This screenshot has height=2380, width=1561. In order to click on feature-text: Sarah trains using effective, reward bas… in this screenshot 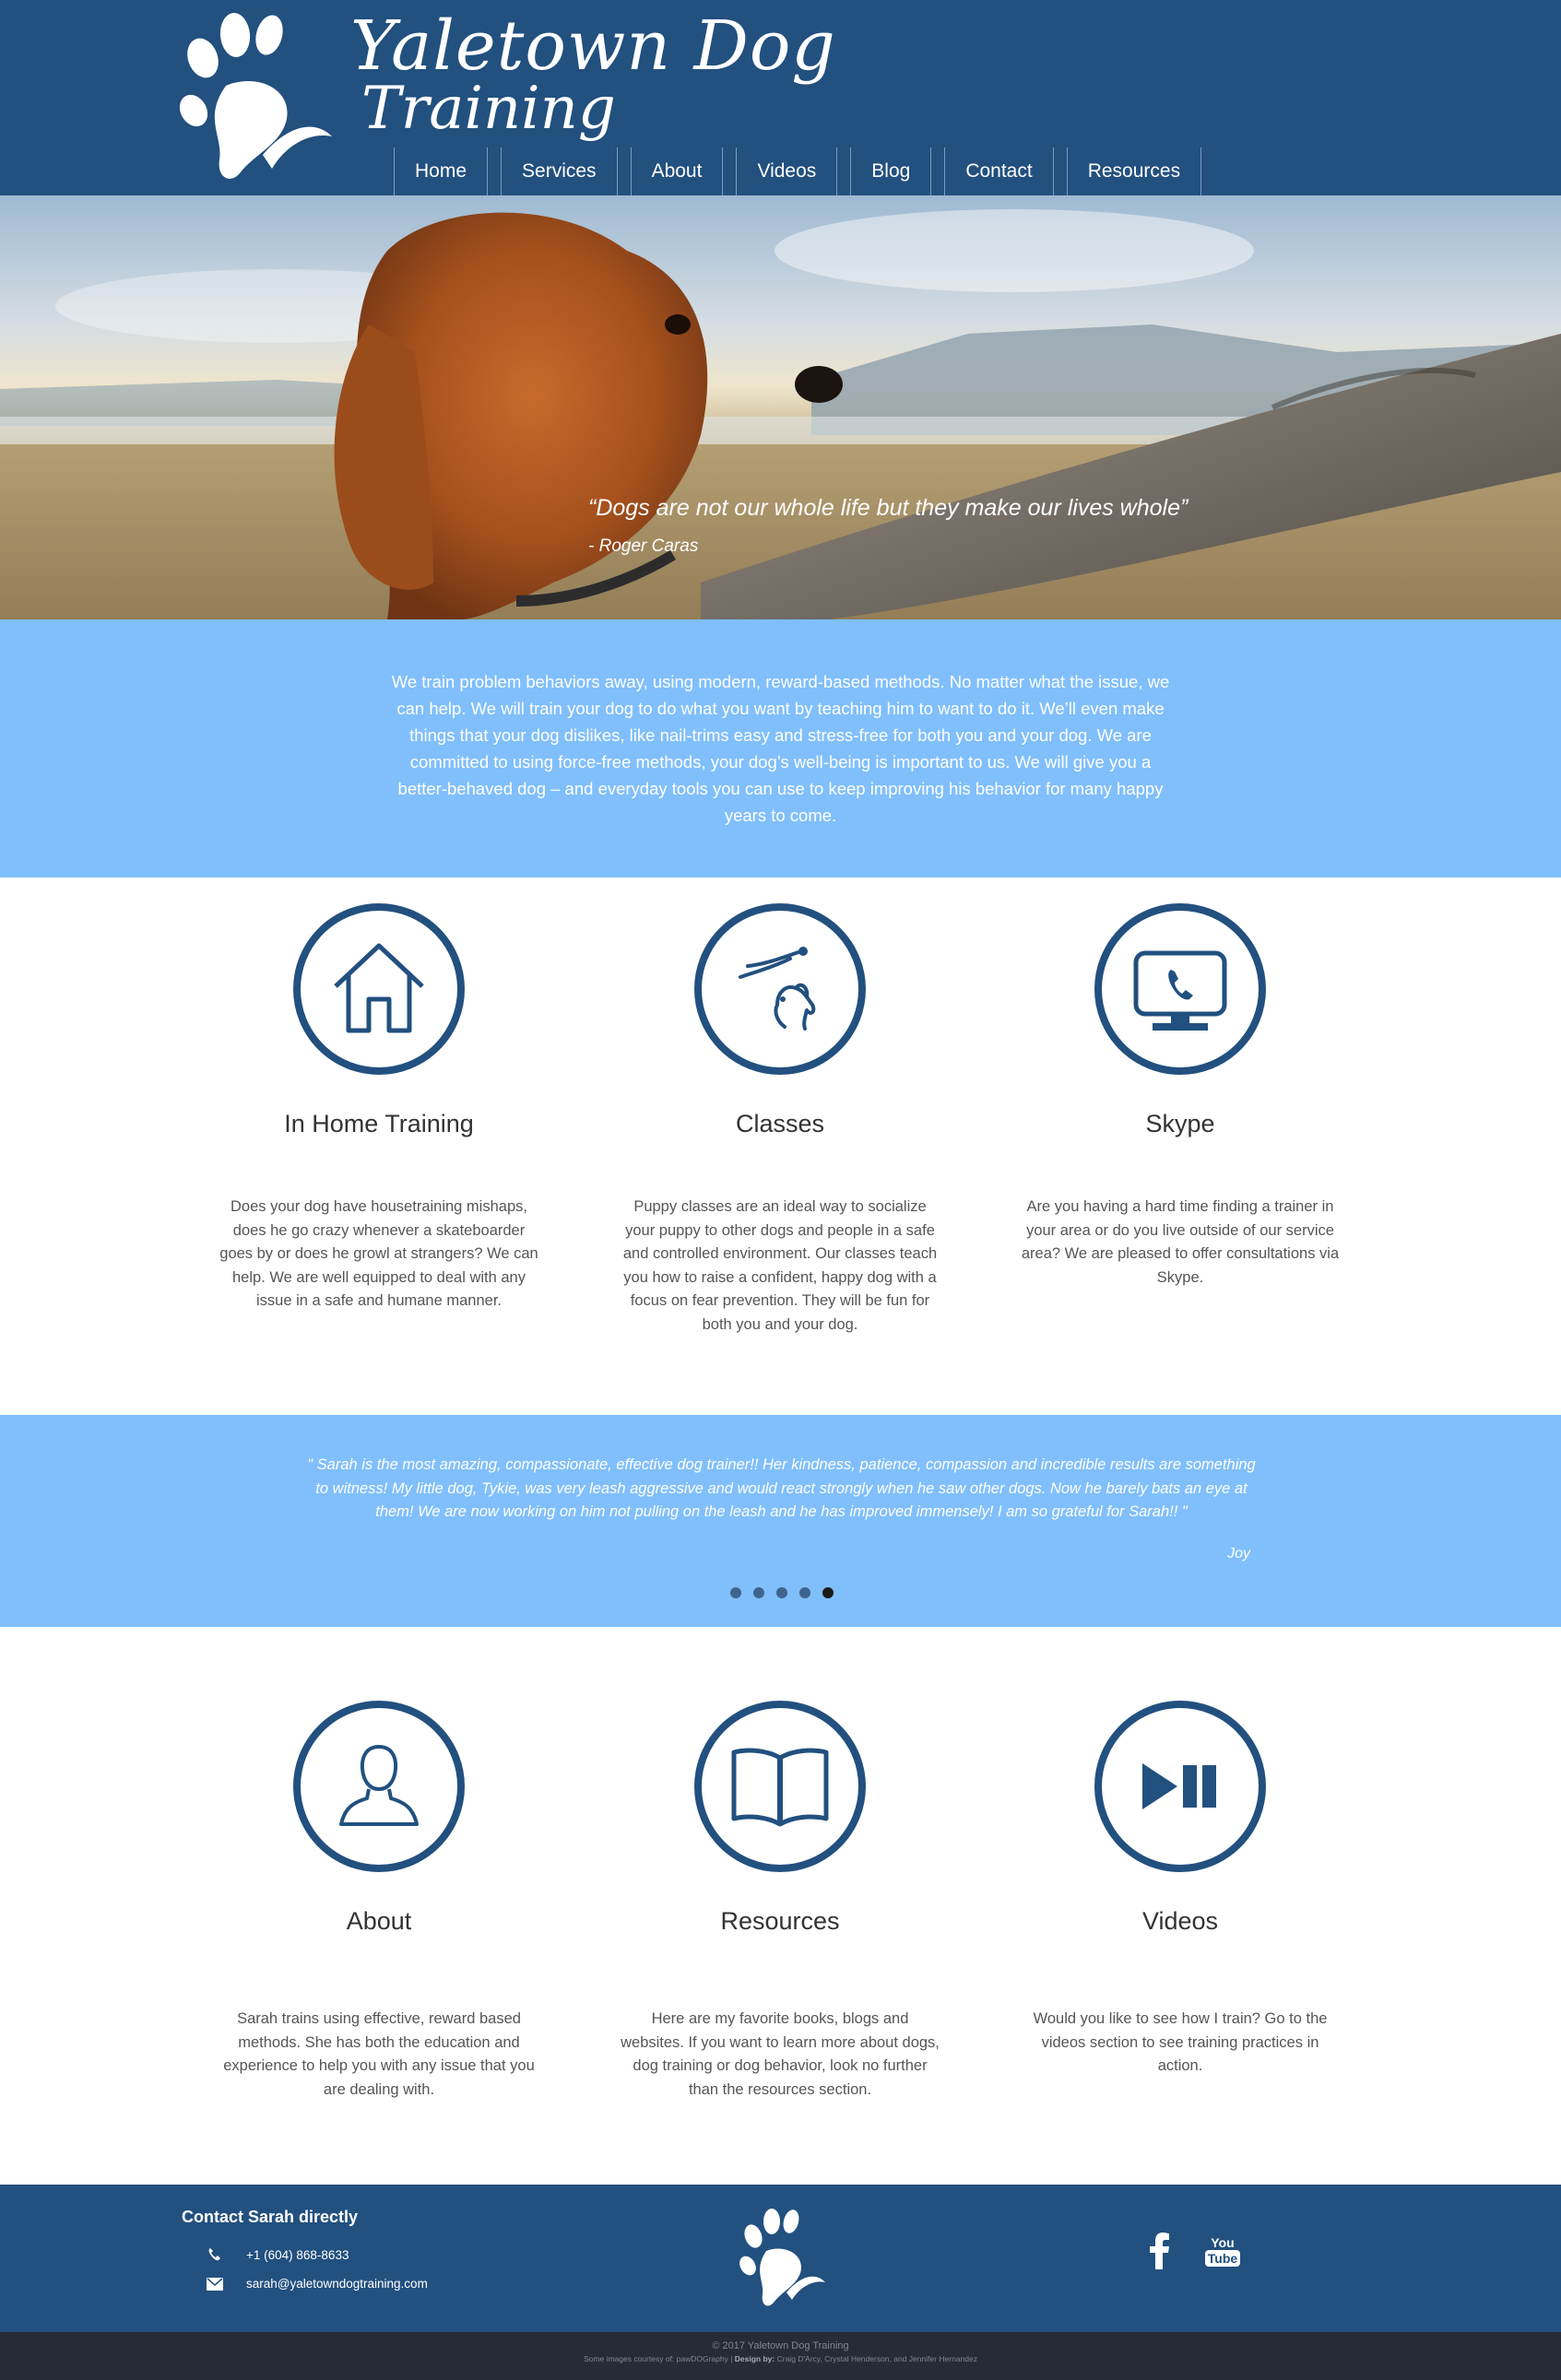, I will do `click(379, 2054)`.